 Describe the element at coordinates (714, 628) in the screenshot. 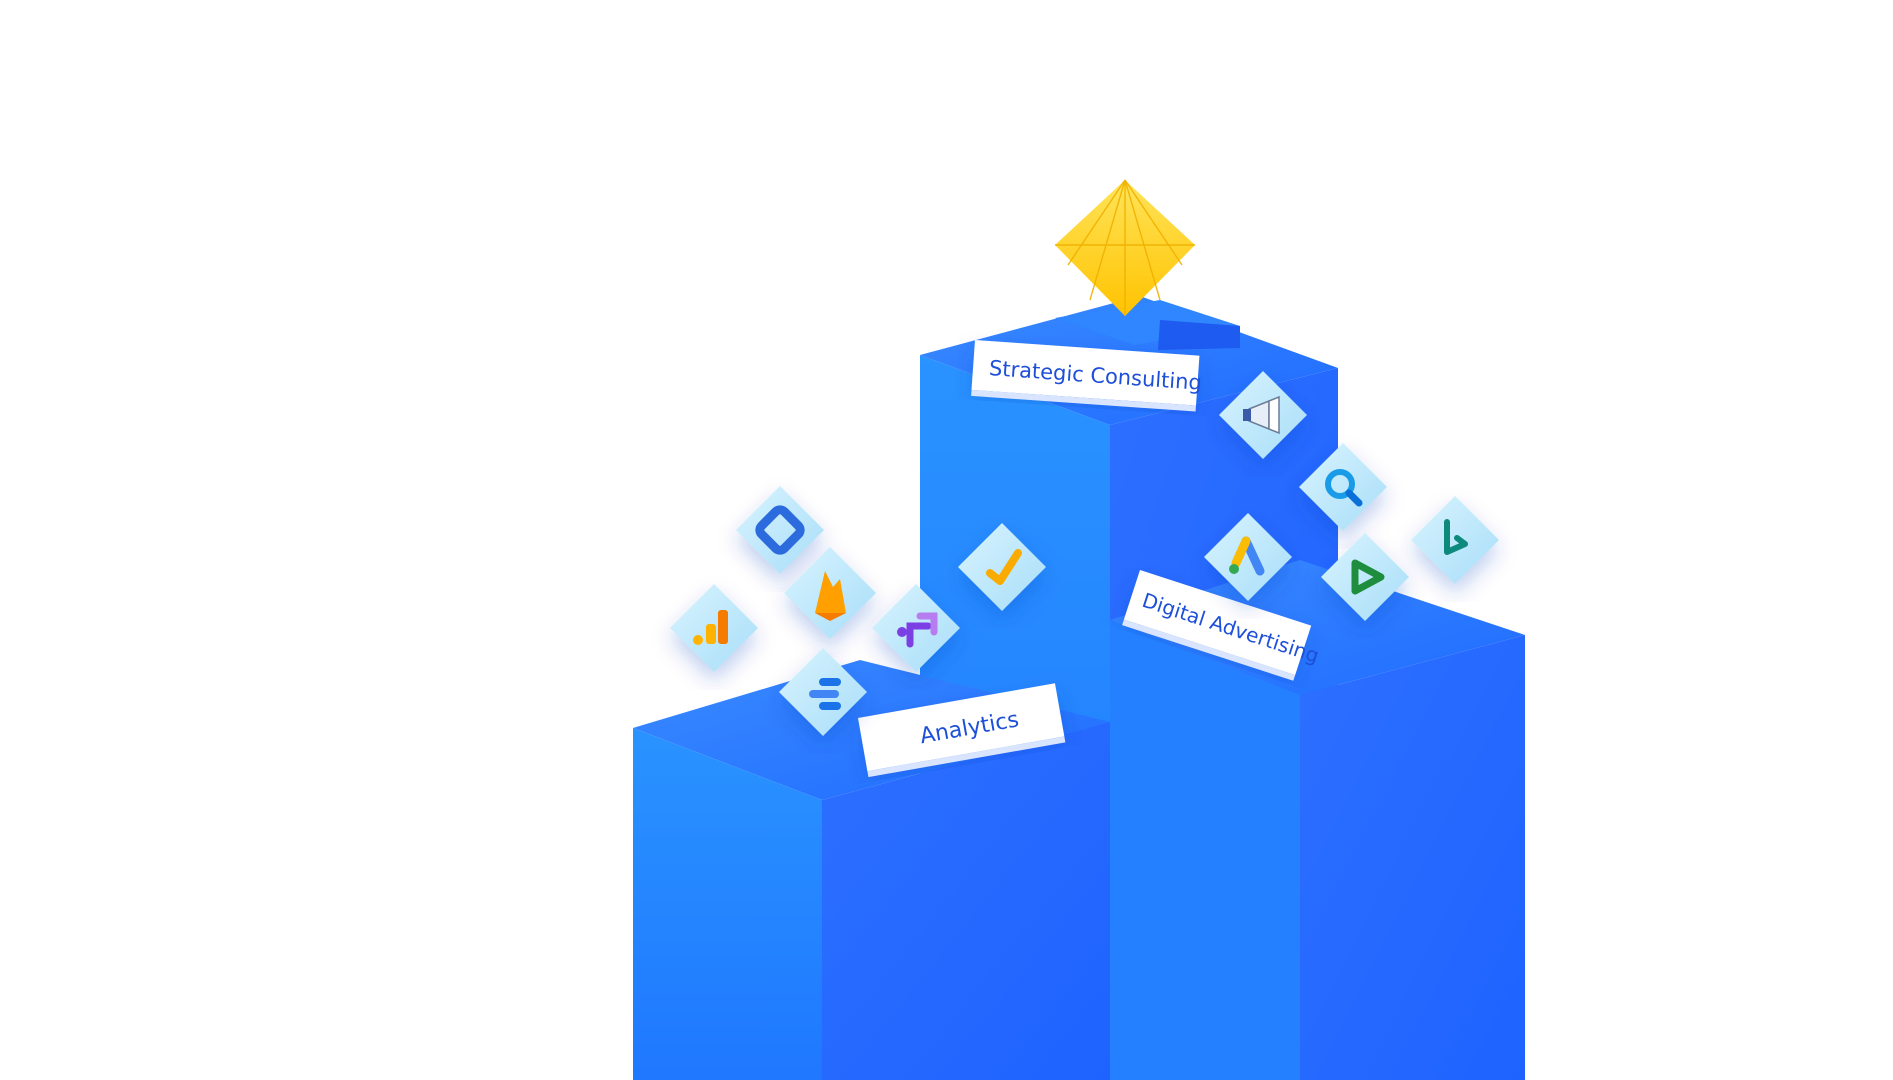

I see `google-analytics-icon` at that location.